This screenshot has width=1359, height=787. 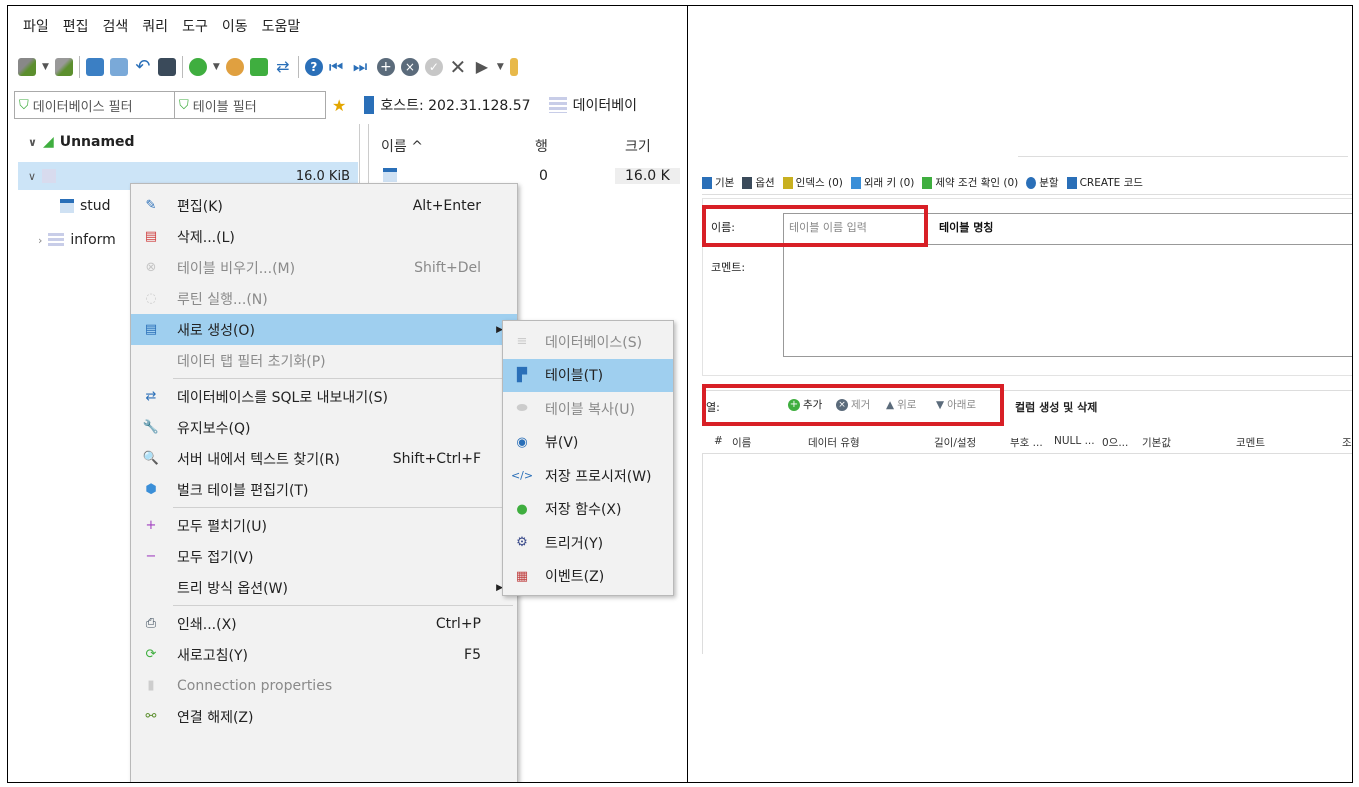 What do you see at coordinates (702, 554) in the screenshot?
I see `grid-border` at bounding box center [702, 554].